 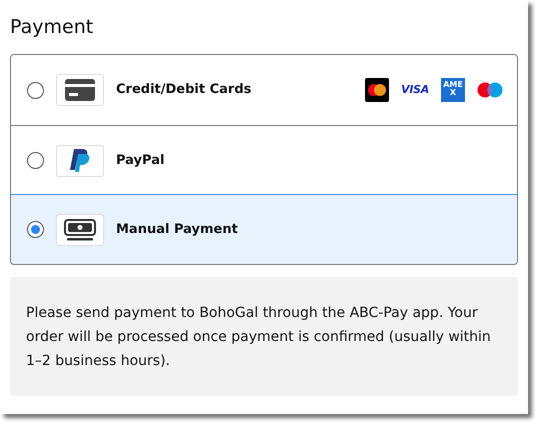 I want to click on instructions-text: Please send payment to BohoGal through the ABC-Pay app. Your order will be processed once payment is confirmed (usually within 1–2 business hours)., so click(x=259, y=337).